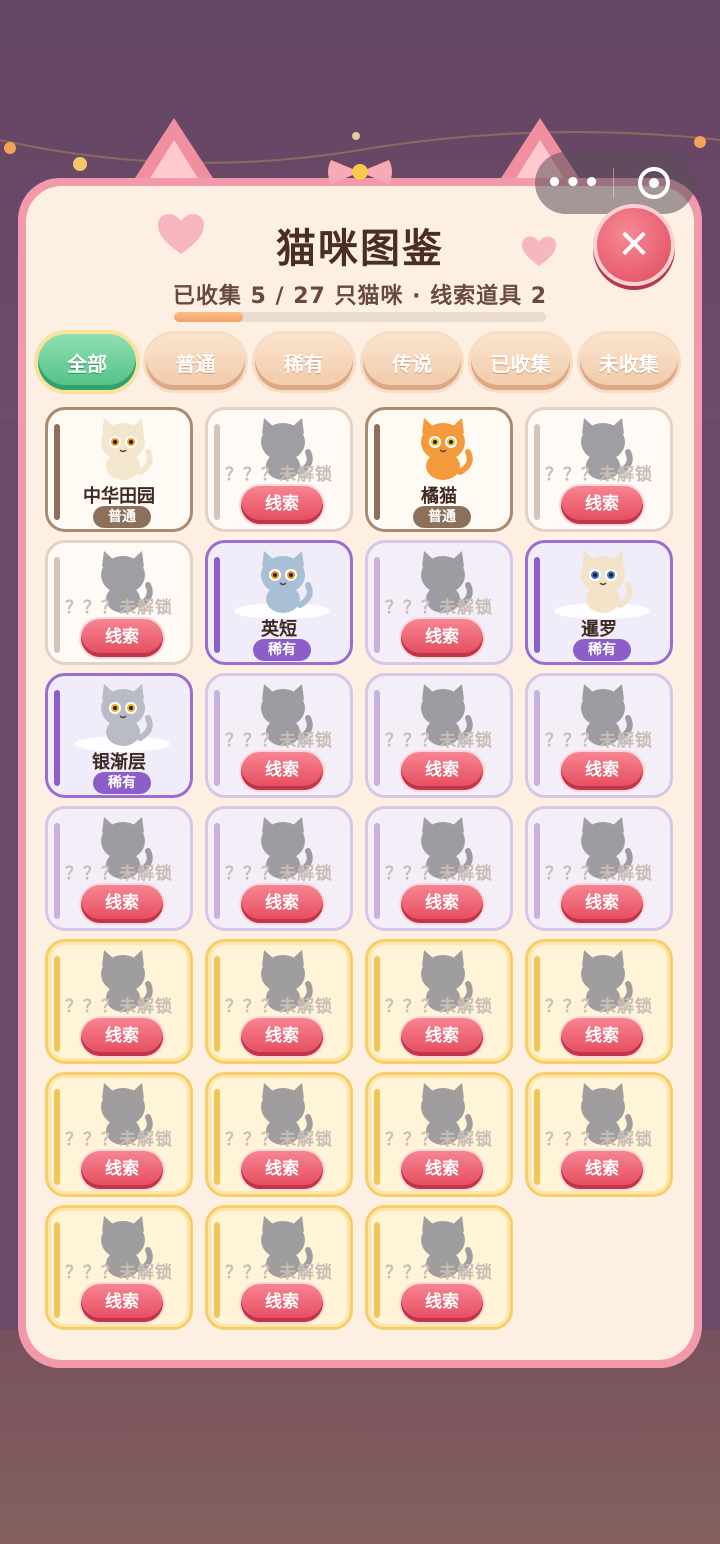  Describe the element at coordinates (195, 362) in the screenshot. I see `tab-filter: 普通` at that location.